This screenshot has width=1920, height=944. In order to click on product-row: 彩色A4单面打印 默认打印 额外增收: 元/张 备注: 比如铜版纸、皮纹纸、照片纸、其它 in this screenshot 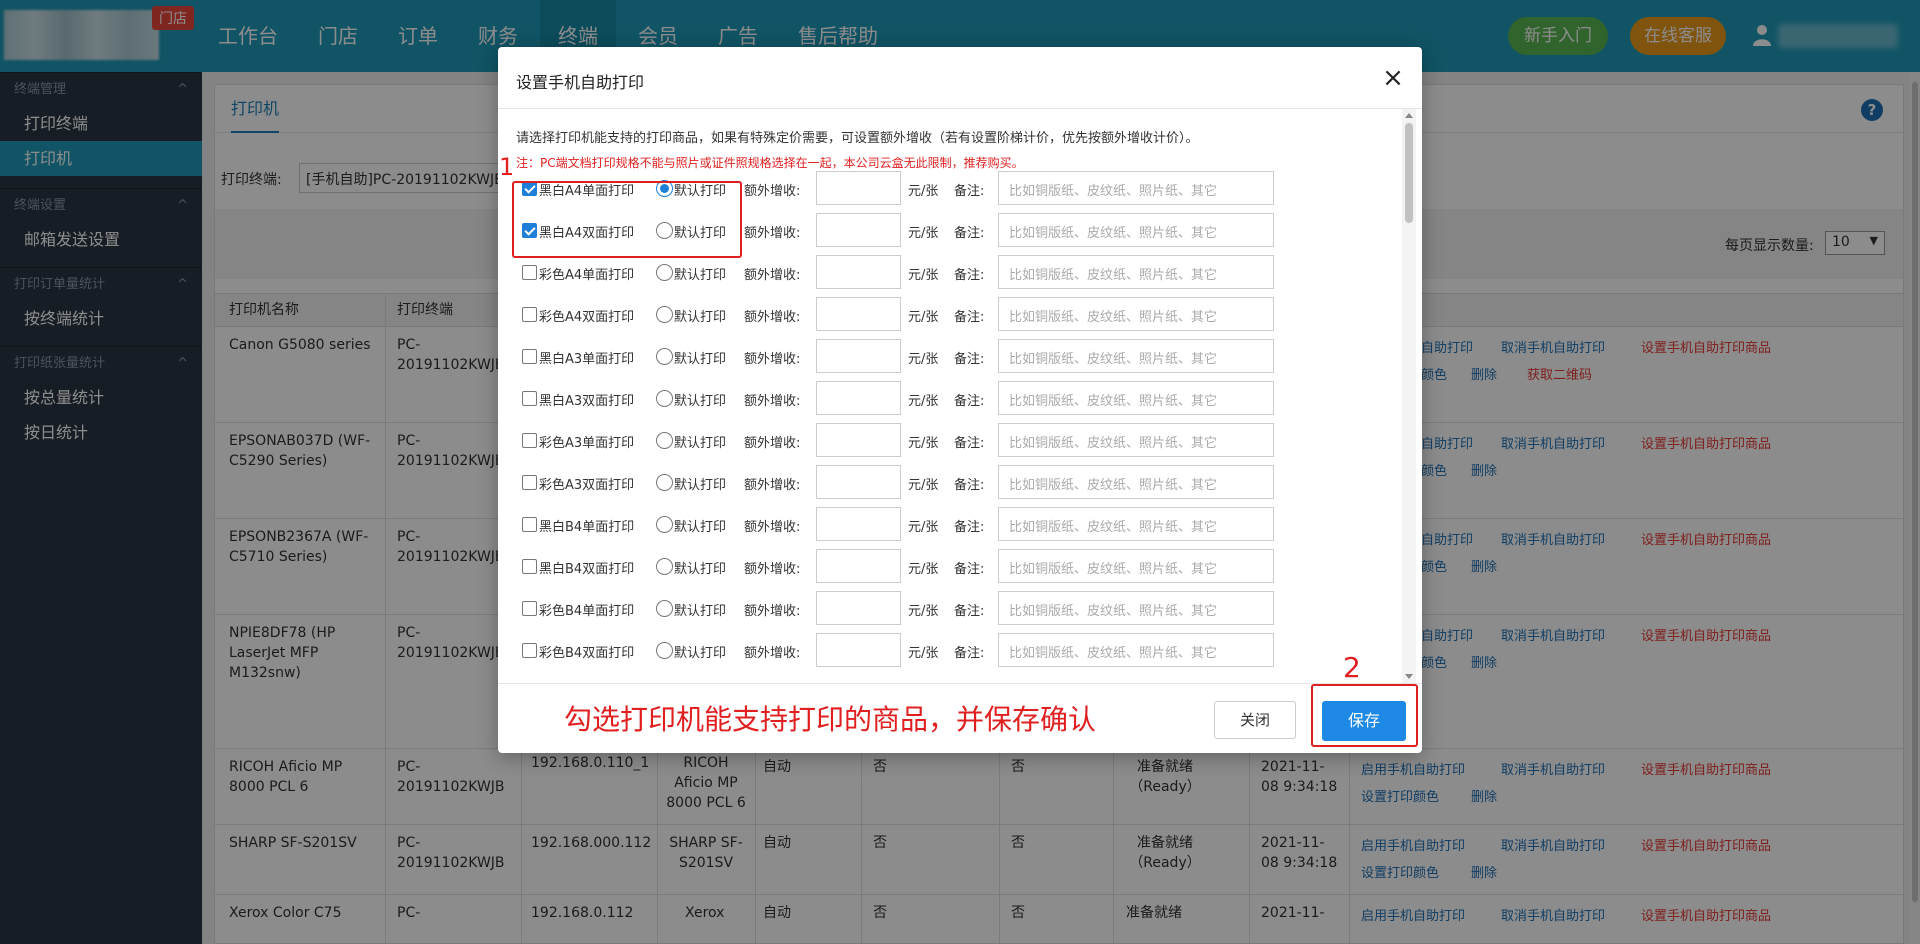, I will do `click(932, 273)`.